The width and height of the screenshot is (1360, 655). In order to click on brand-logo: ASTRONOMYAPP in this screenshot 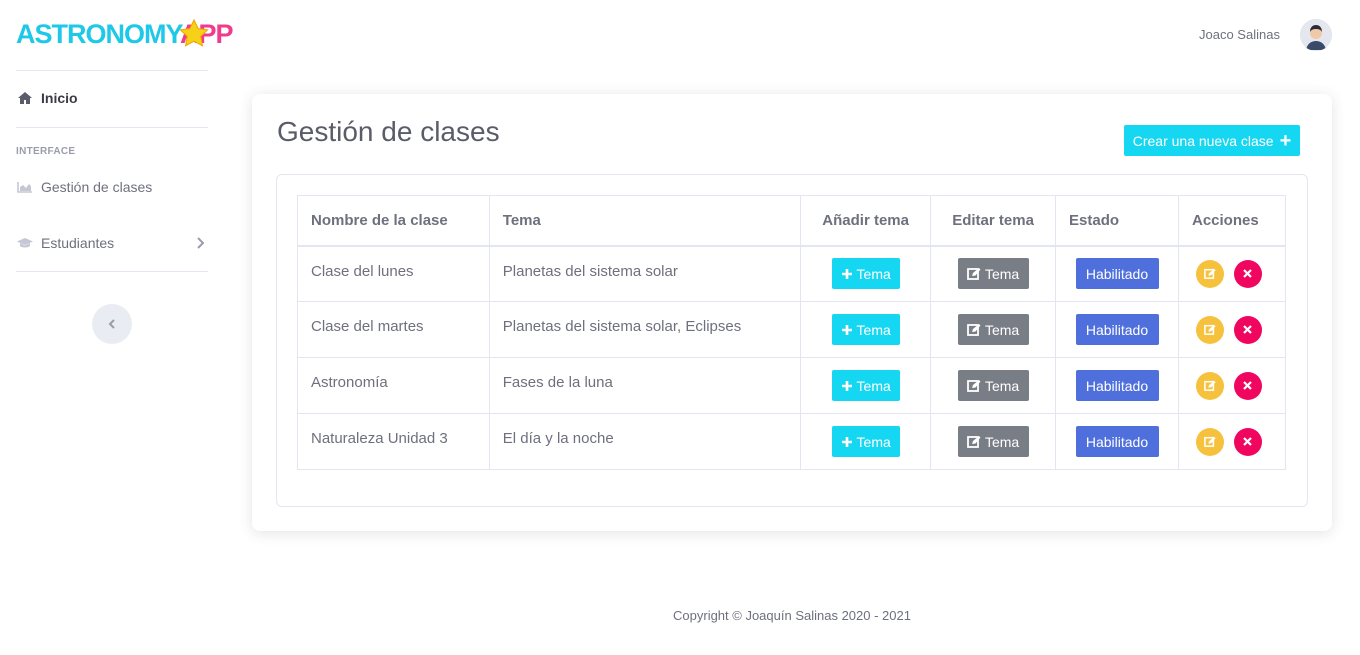, I will do `click(125, 34)`.